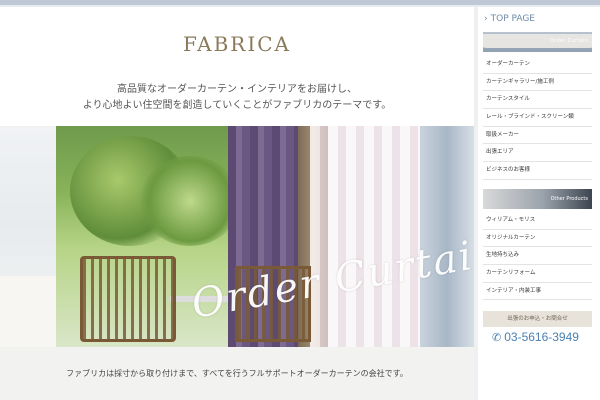 The height and width of the screenshot is (400, 600). I want to click on site-logo: FABRICA, so click(237, 44).